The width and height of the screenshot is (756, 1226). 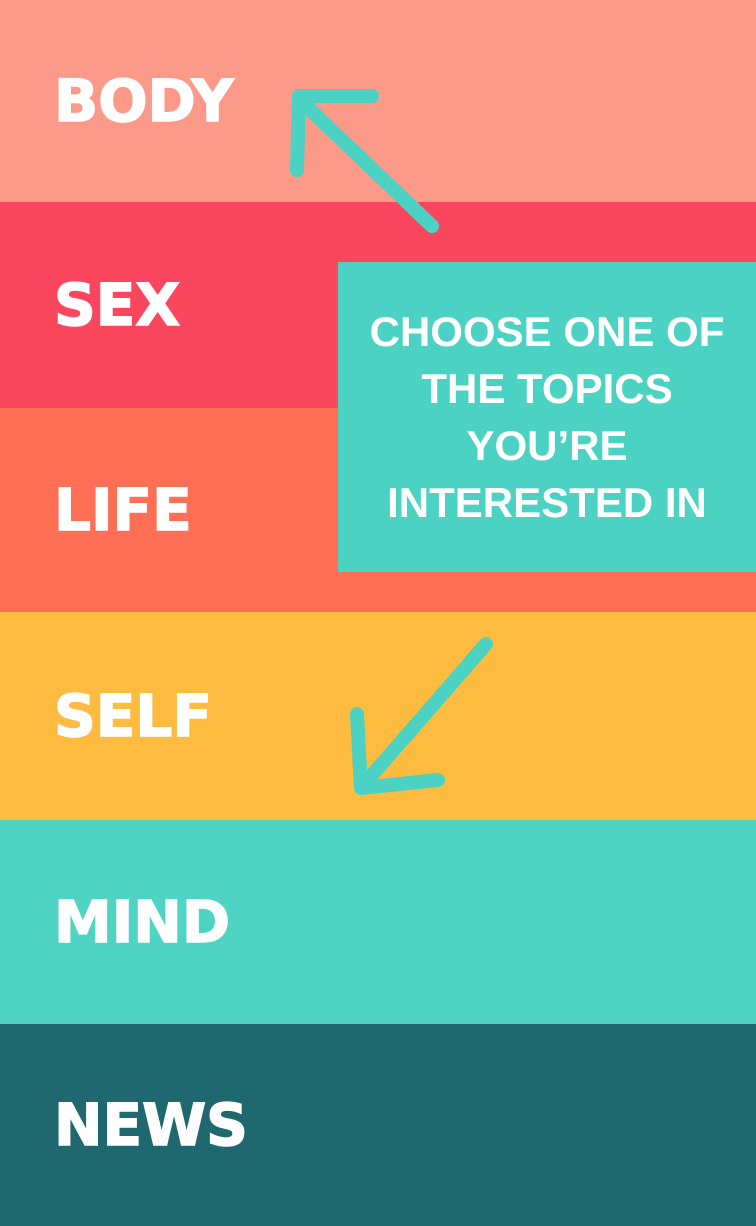 What do you see at coordinates (364, 161) in the screenshot?
I see `arrow-up-left-icon` at bounding box center [364, 161].